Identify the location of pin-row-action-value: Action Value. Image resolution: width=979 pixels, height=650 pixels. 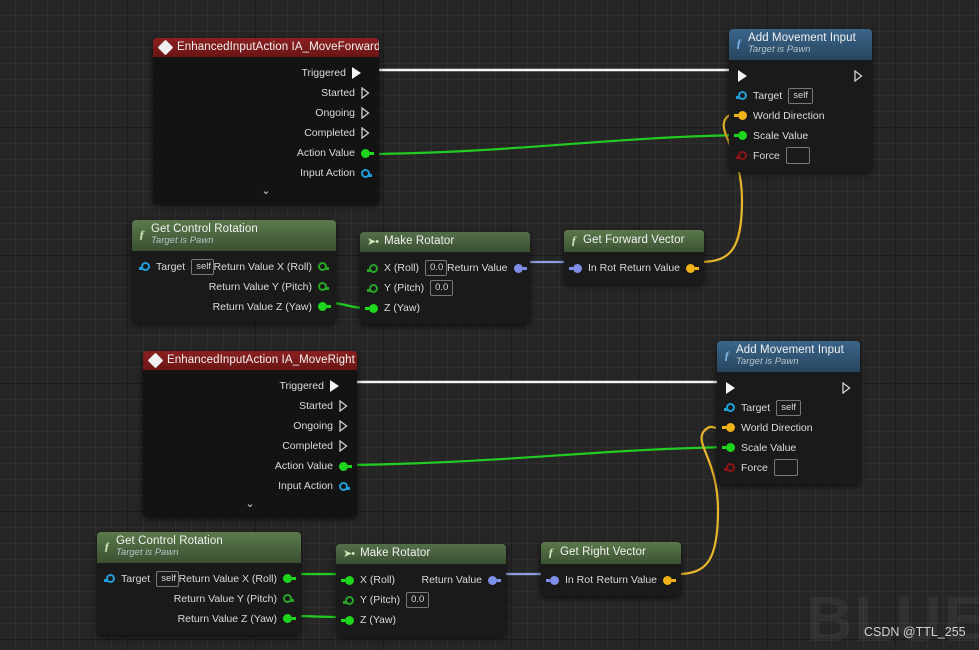
(250, 466).